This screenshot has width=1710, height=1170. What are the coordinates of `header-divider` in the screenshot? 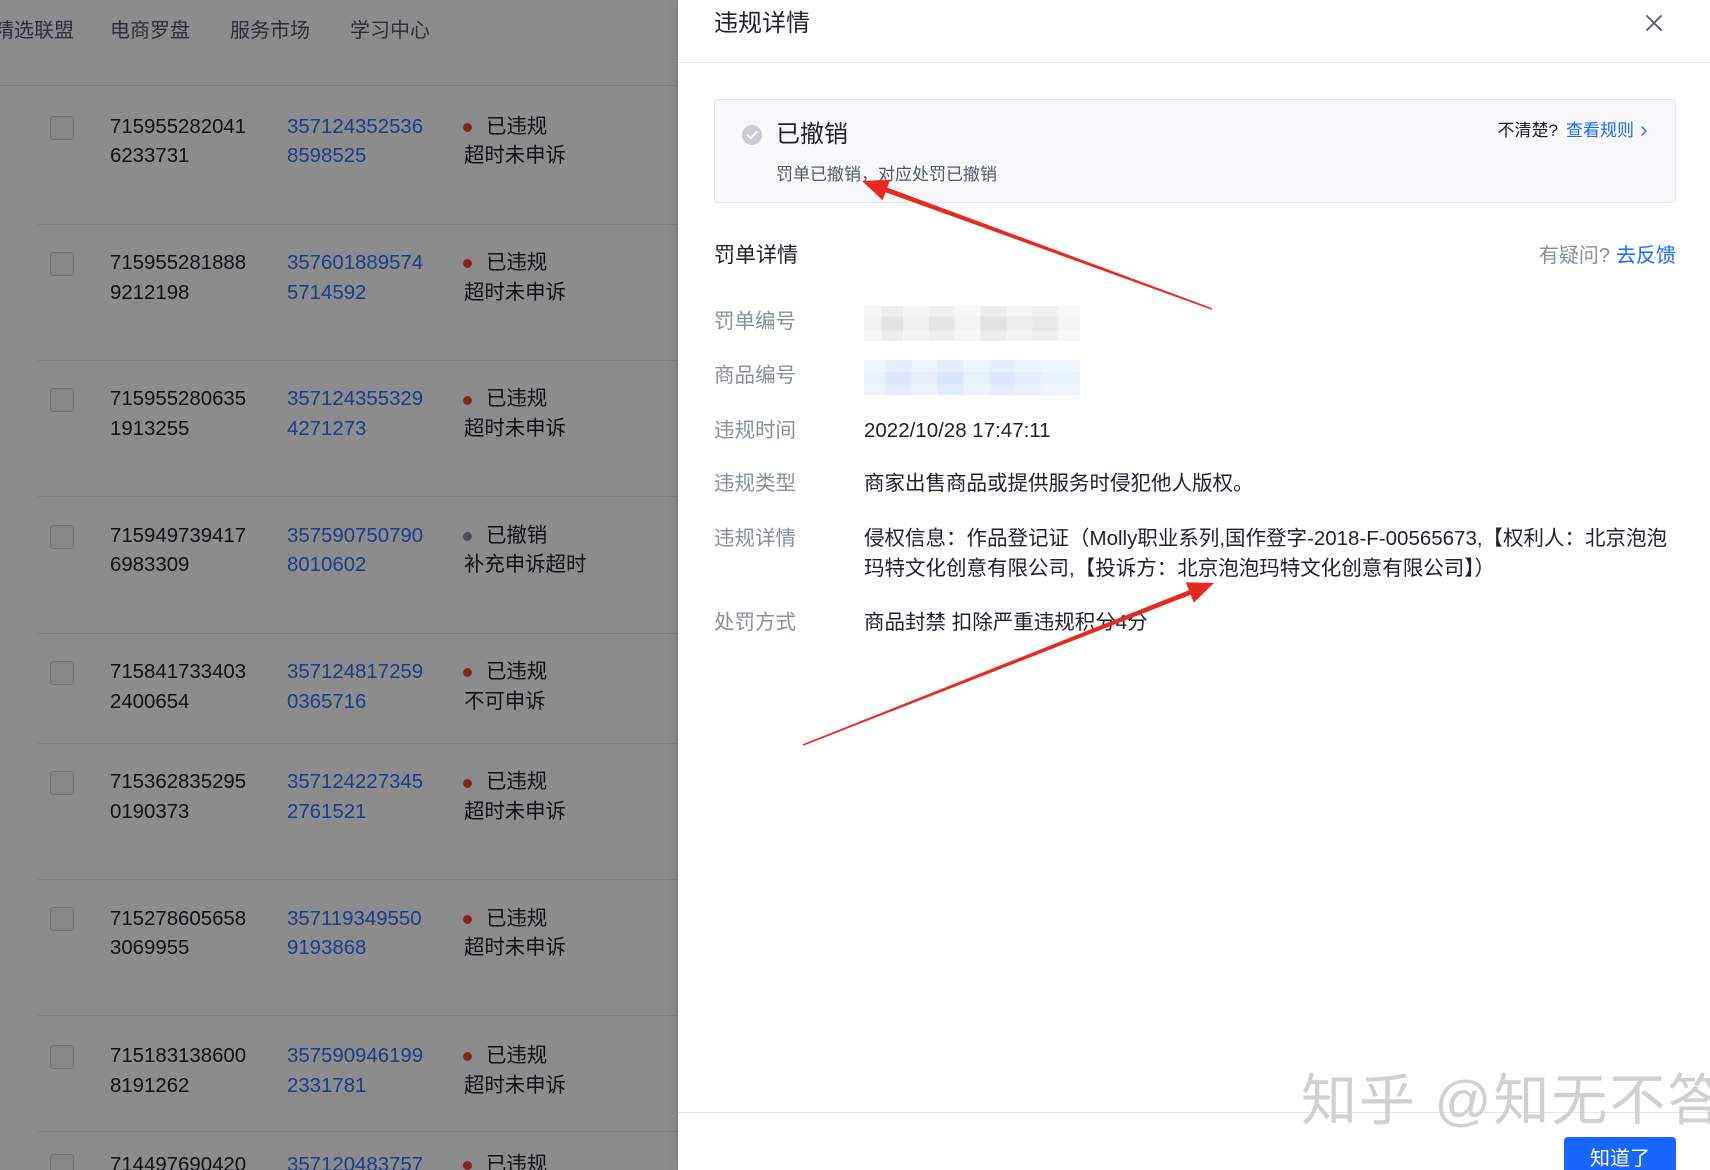 It's located at (1194, 62).